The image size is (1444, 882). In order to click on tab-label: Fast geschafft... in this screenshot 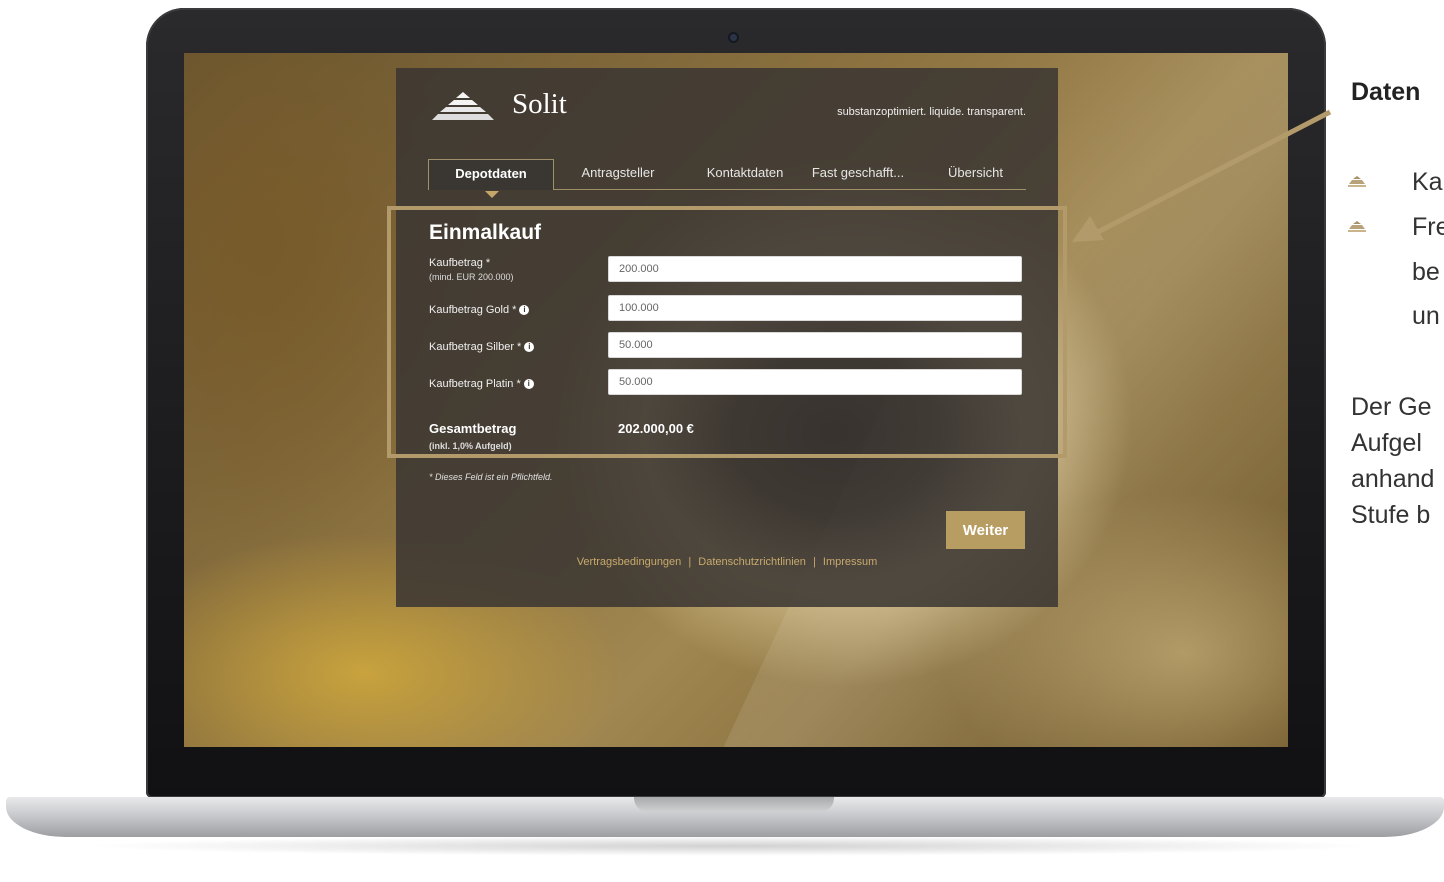, I will do `click(858, 172)`.